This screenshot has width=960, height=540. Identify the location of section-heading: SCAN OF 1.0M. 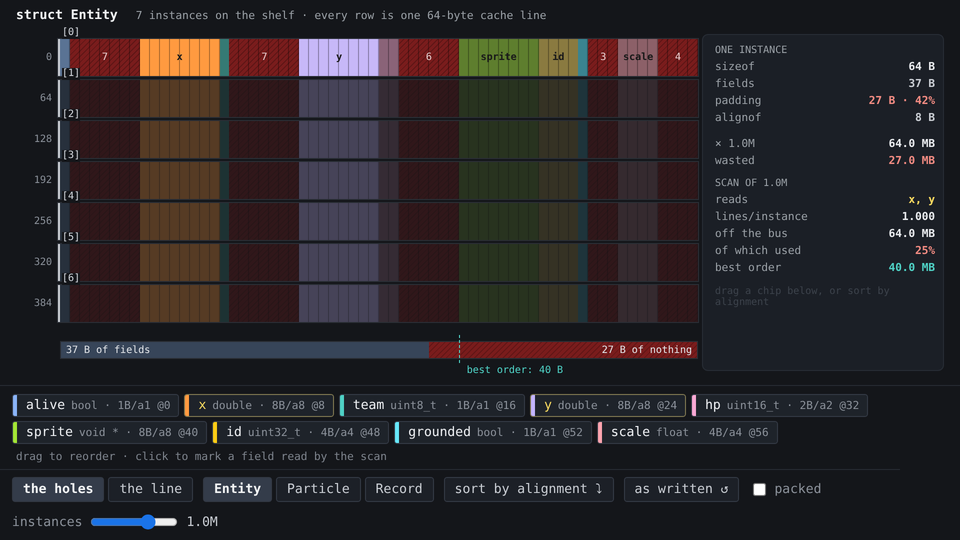
(751, 184).